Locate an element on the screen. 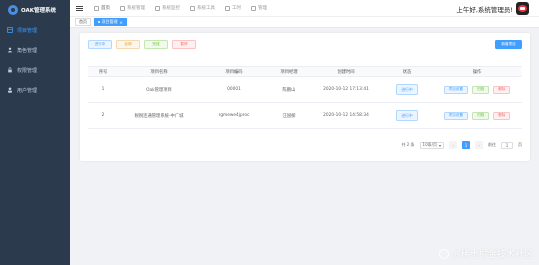 This screenshot has height=265, width=539. prev-page-button: ‹ is located at coordinates (453, 145).